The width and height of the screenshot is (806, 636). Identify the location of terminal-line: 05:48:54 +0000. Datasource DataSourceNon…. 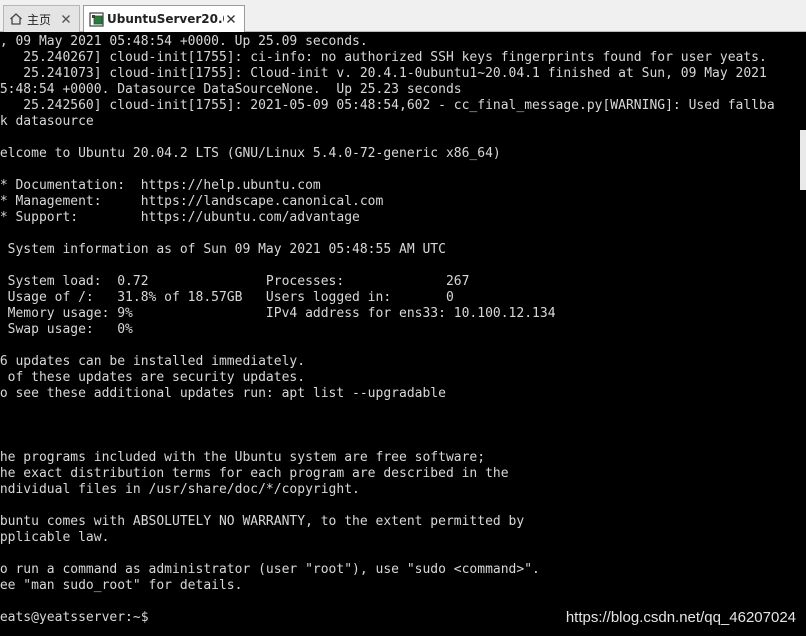
(231, 89).